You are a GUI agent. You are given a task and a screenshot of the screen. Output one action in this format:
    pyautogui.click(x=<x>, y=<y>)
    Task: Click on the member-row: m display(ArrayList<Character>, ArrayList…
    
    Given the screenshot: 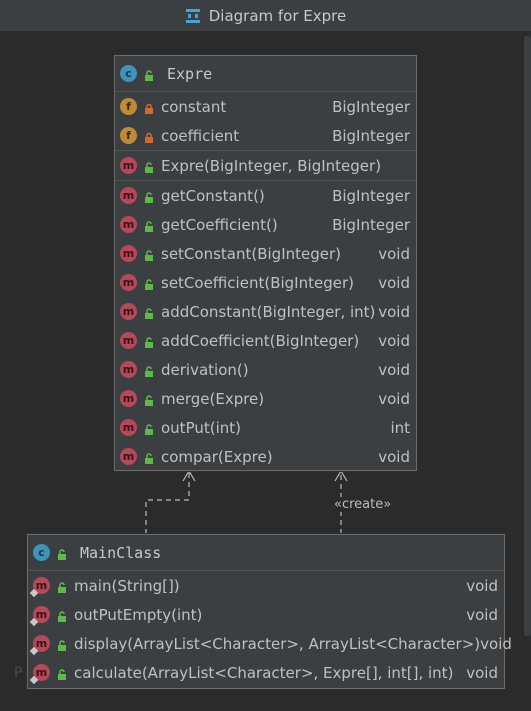 What is the action you would take?
    pyautogui.click(x=270, y=643)
    